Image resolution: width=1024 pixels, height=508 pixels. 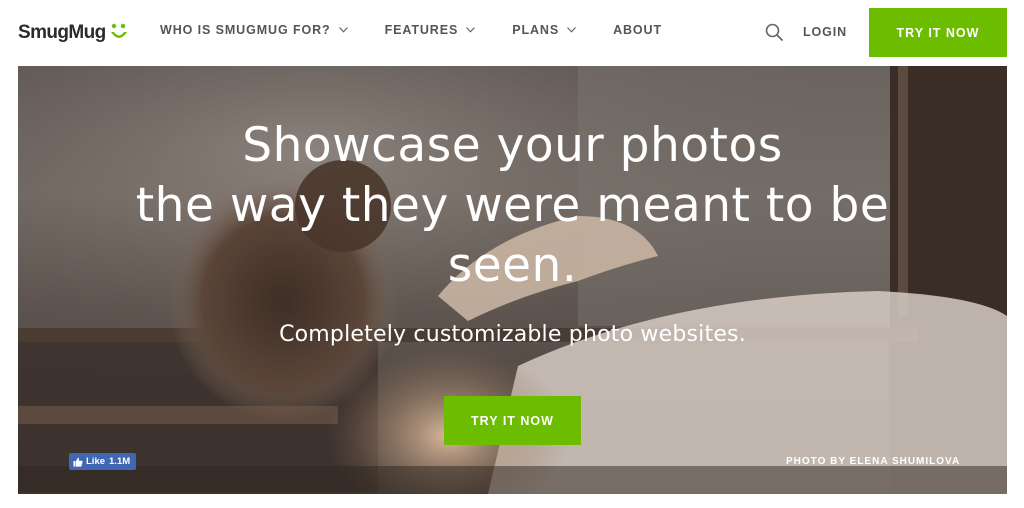 What do you see at coordinates (96, 461) in the screenshot?
I see `facebook-like-label: Like` at bounding box center [96, 461].